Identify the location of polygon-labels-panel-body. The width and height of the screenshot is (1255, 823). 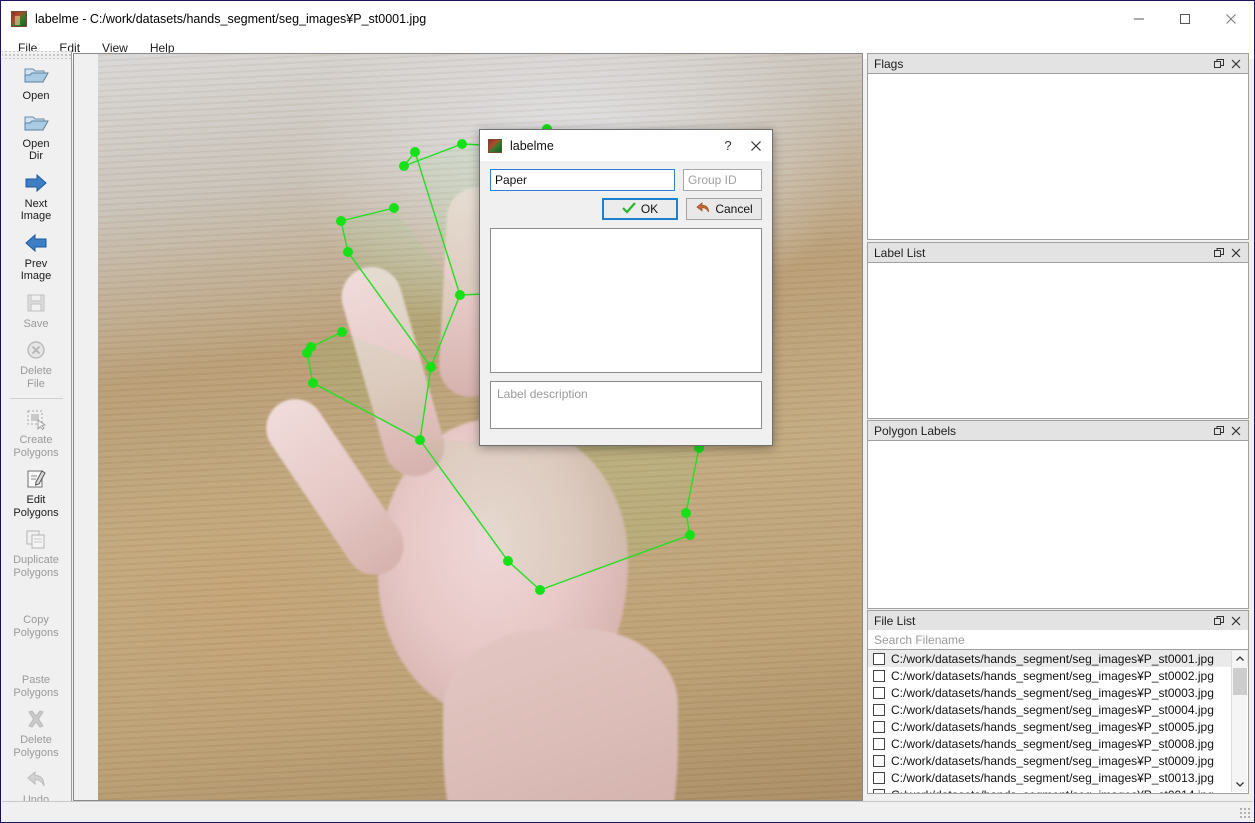
(1058, 524).